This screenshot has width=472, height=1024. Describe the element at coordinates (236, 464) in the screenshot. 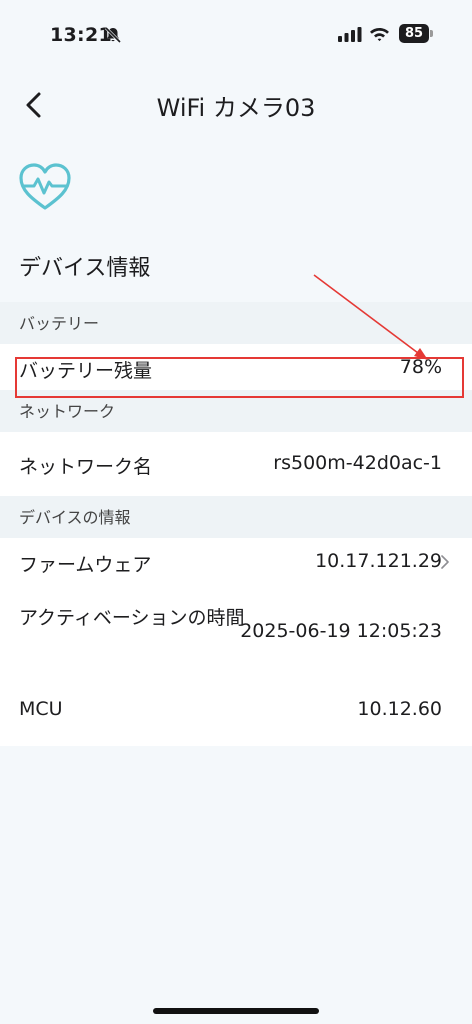

I see `row-network-name: ネットワーク名 rs500m-42d0ac-1` at that location.